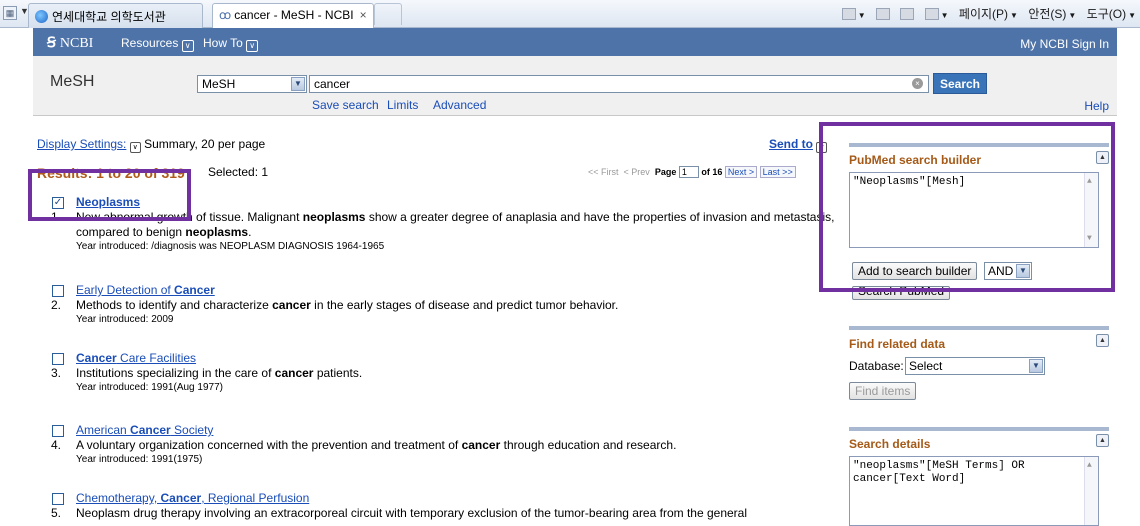 The height and width of the screenshot is (526, 1140). I want to click on database-select: MeSH ▼, so click(252, 84).